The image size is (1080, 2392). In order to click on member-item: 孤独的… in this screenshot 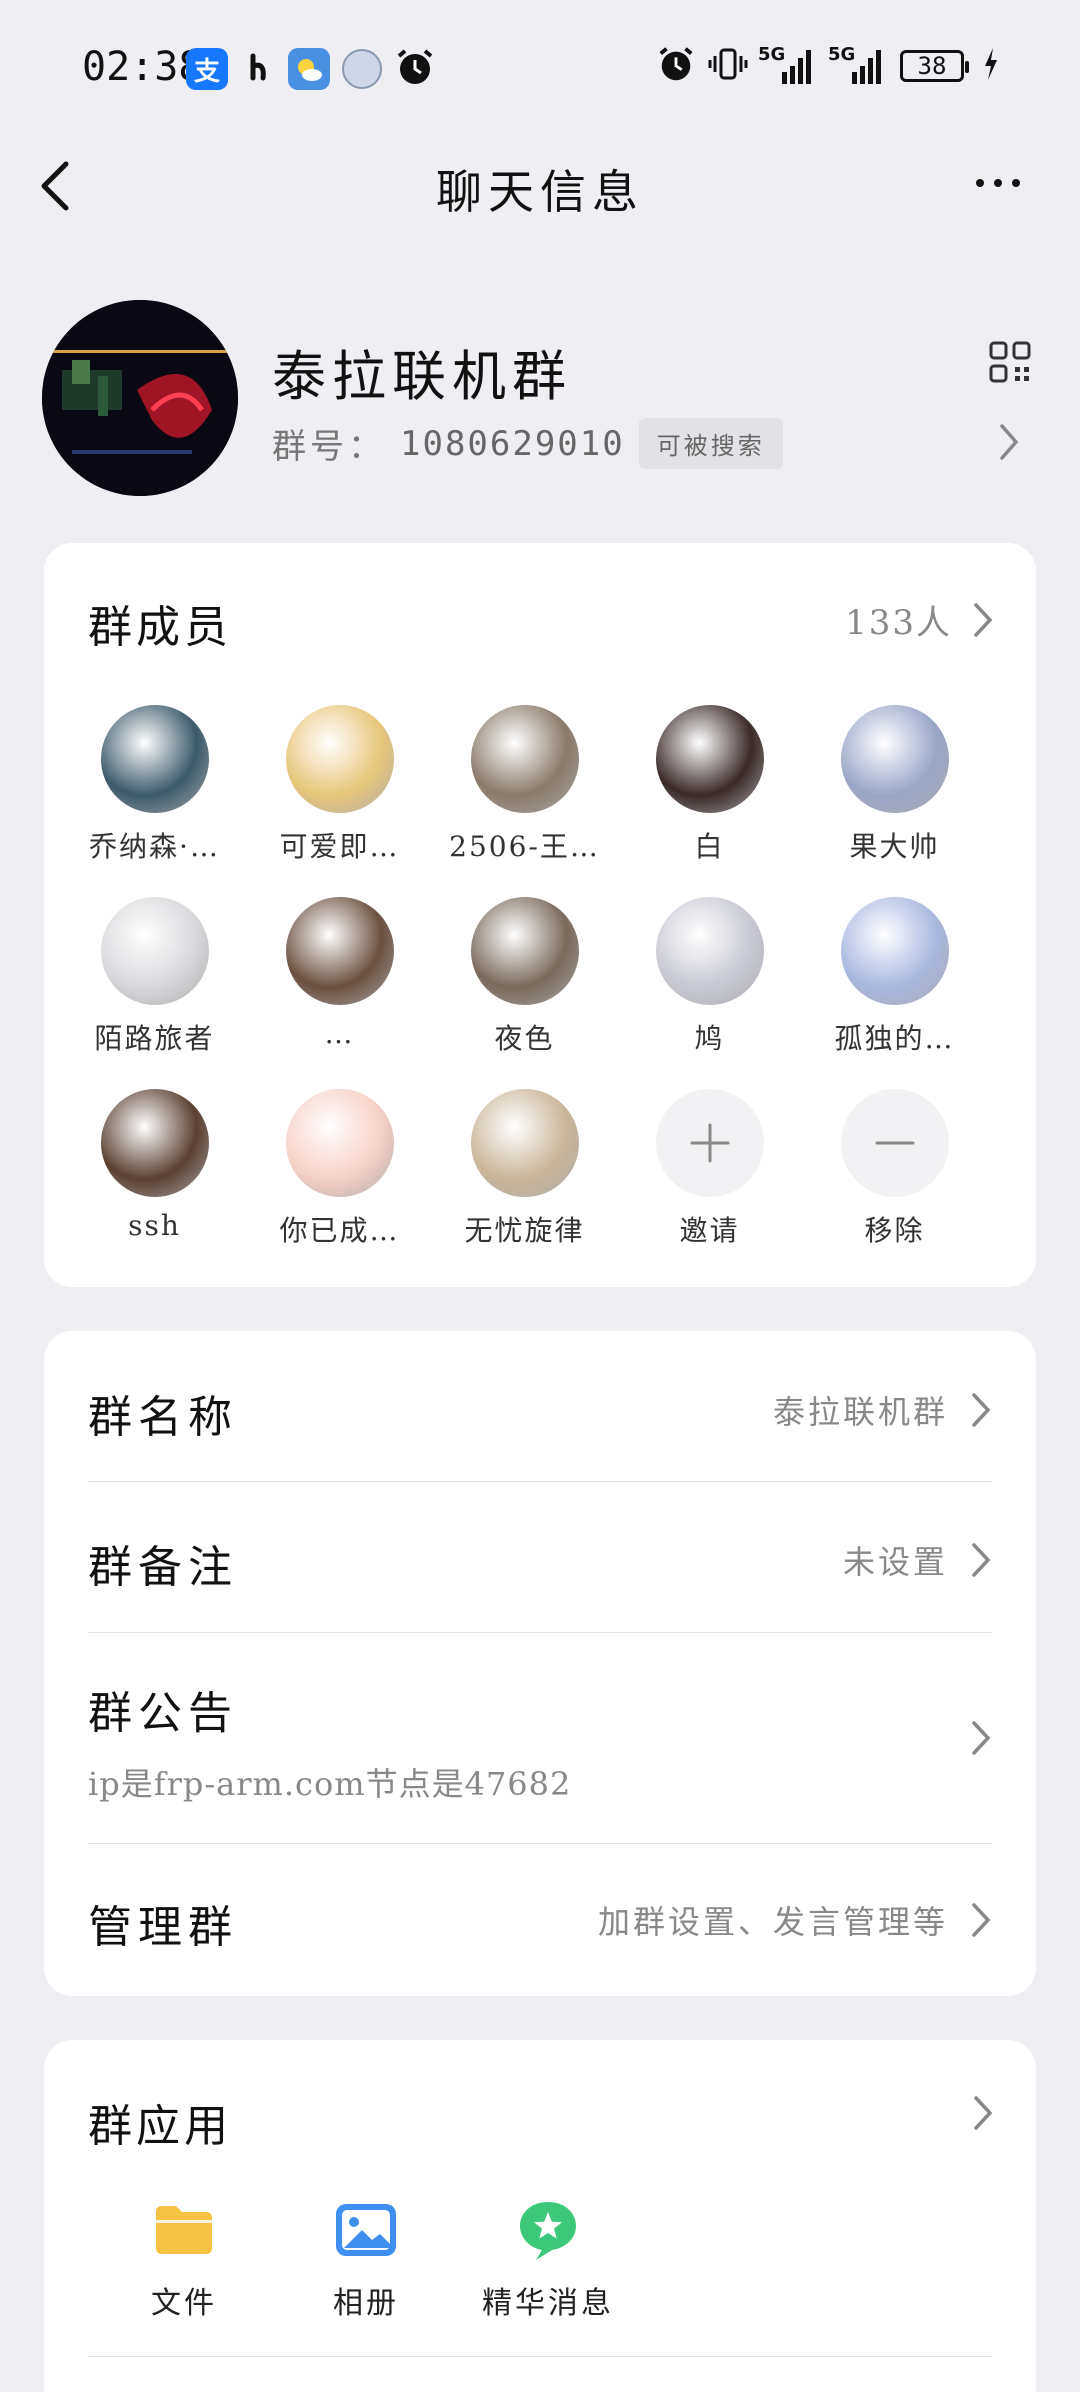, I will do `click(894, 993)`.